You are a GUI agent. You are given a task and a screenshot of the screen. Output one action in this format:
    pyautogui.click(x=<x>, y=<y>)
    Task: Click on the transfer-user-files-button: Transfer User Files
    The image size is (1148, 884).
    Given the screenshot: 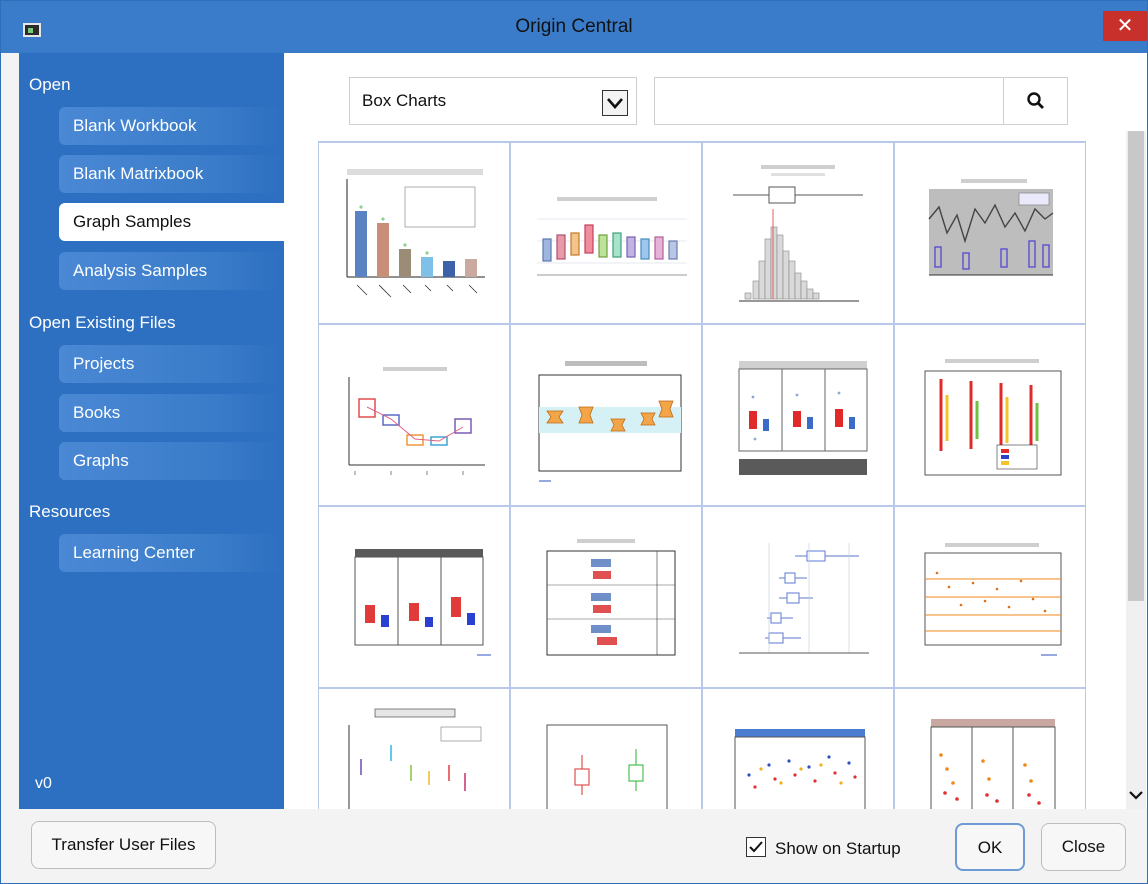 What is the action you would take?
    pyautogui.click(x=123, y=845)
    